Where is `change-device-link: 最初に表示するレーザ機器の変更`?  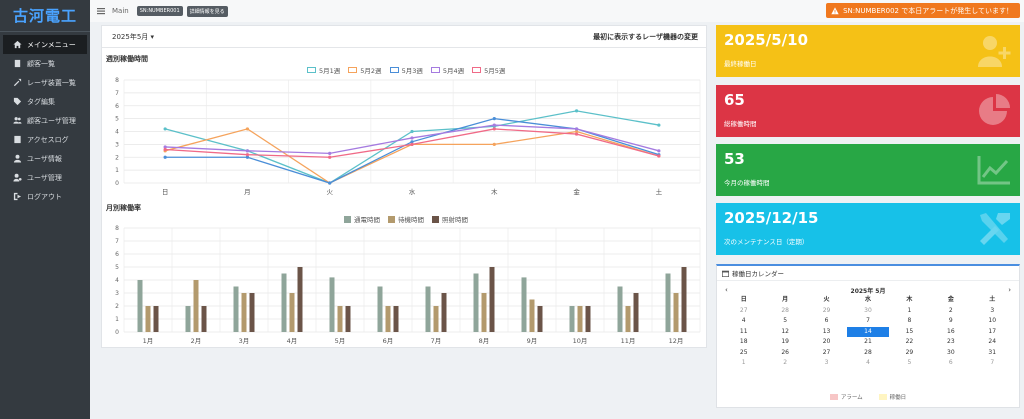
change-device-link: 最初に表示するレーザ機器の変更 is located at coordinates (645, 37).